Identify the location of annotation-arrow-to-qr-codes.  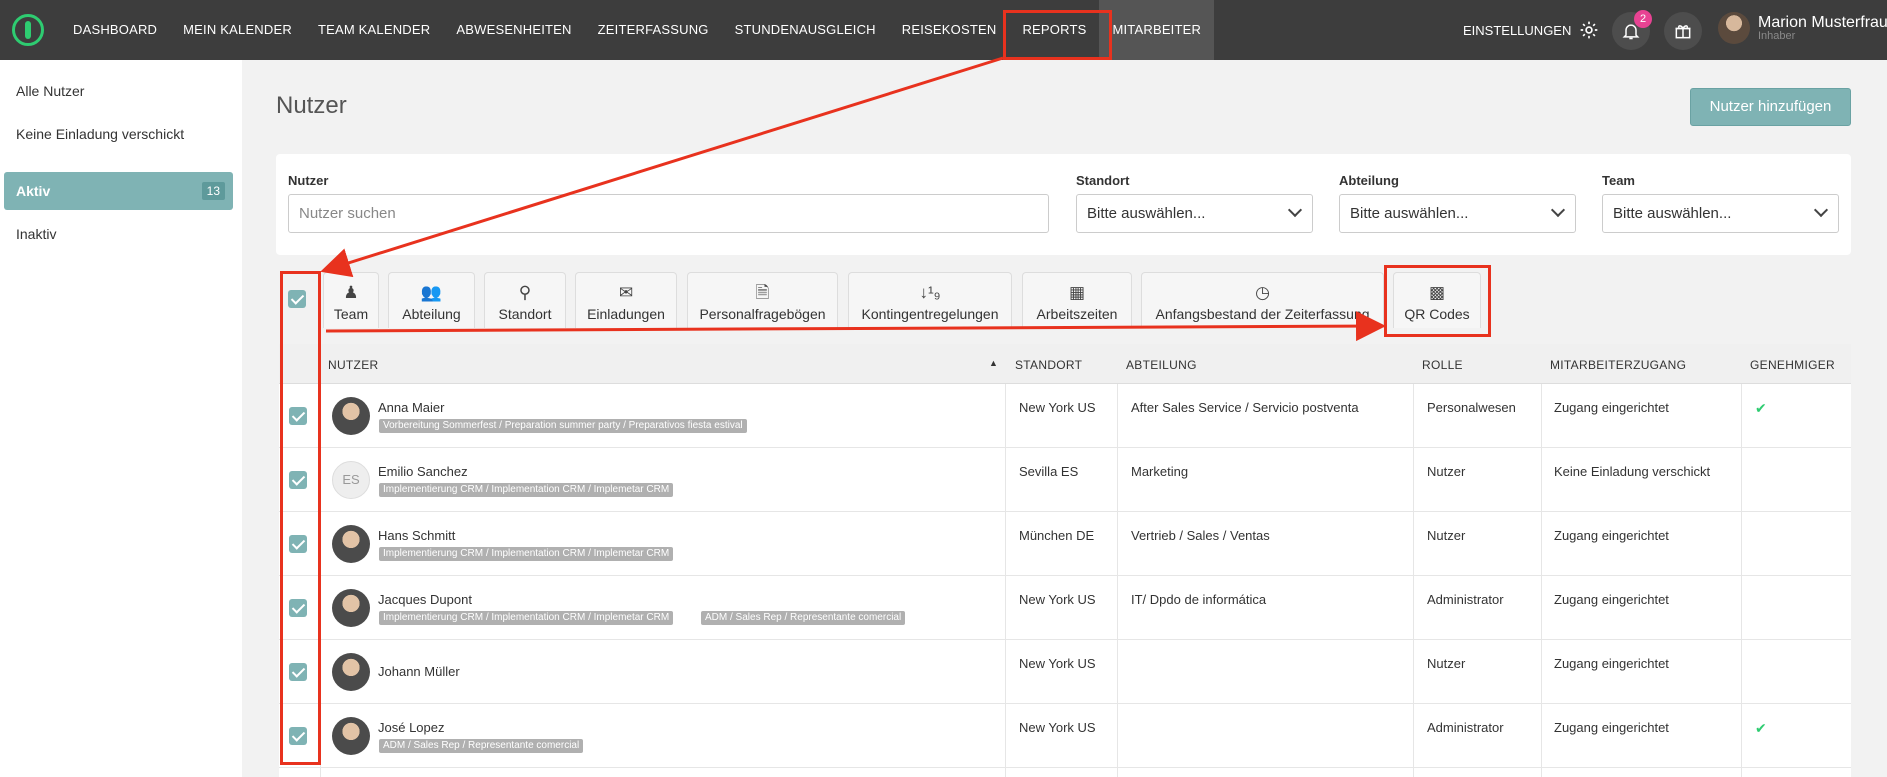
(855, 326).